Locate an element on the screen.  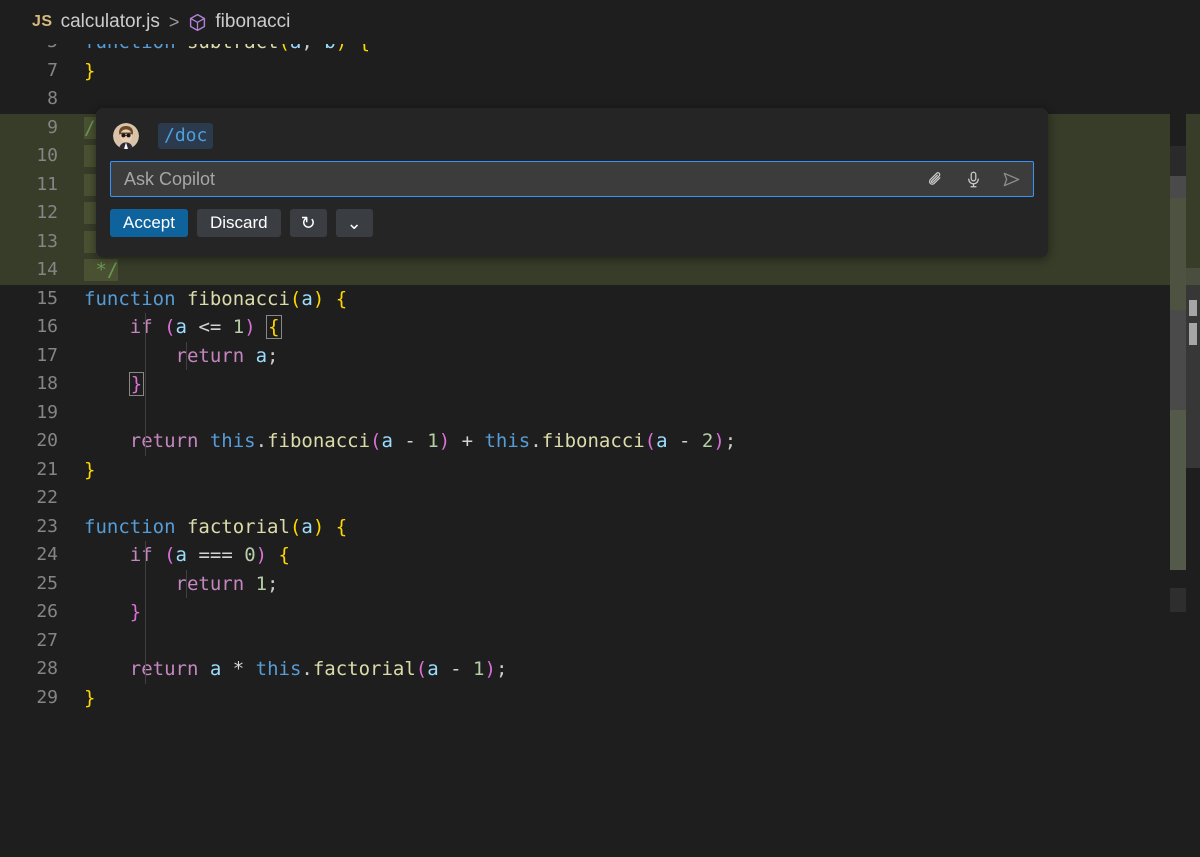
regenerate-icon: ↻ is located at coordinates (308, 223).